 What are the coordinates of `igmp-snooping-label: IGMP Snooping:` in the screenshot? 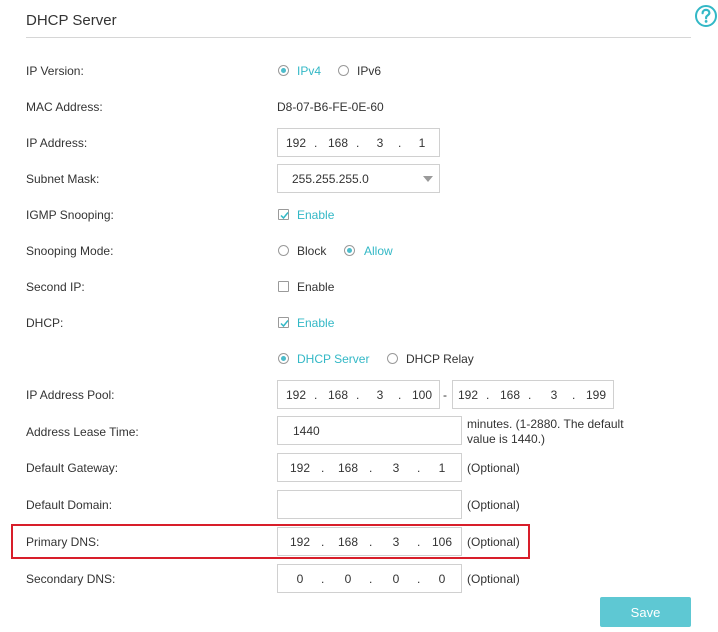 It's located at (70, 215).